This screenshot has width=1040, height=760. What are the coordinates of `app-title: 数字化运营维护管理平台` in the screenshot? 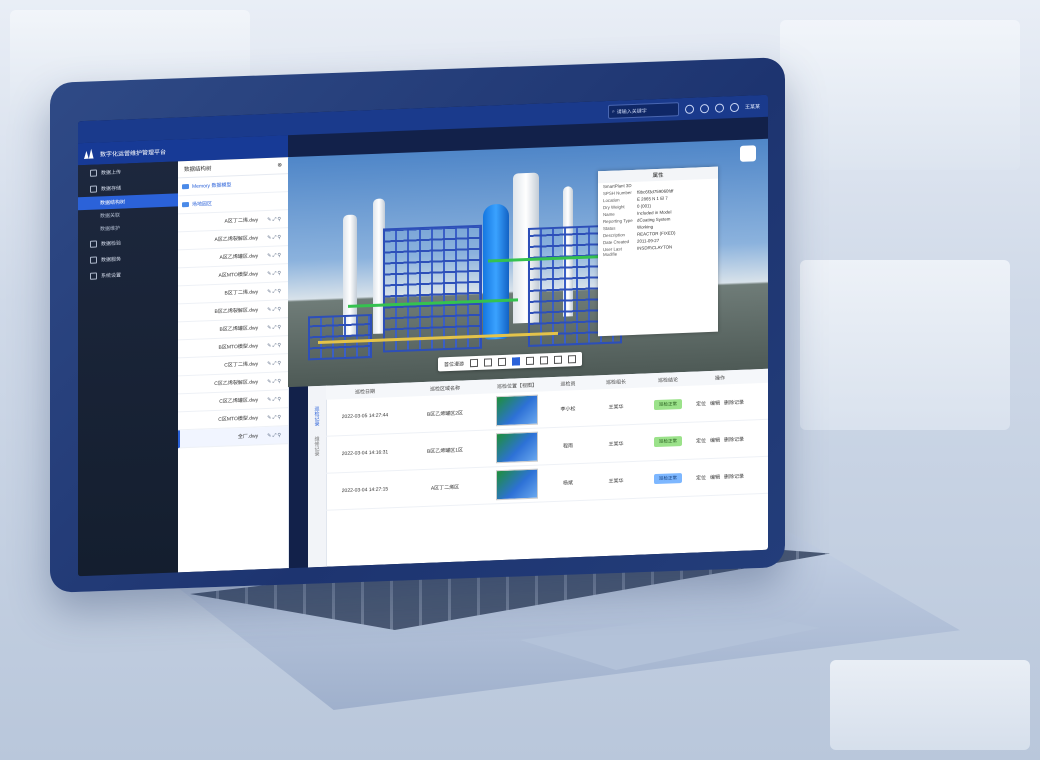 It's located at (133, 153).